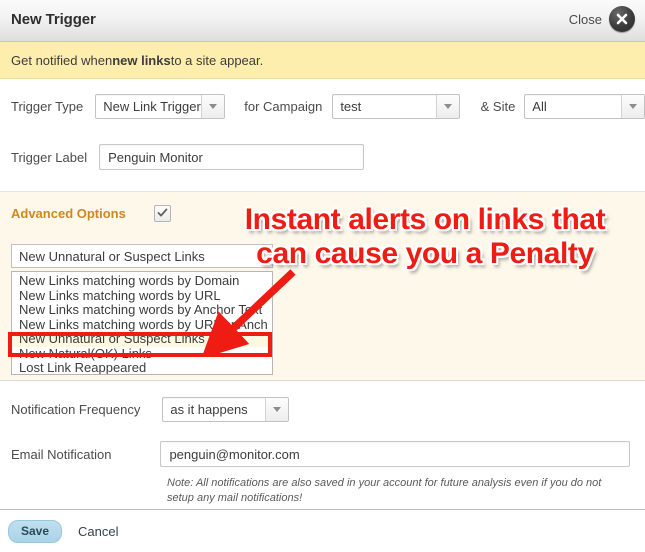  I want to click on notification-frequency-select: as it happens, so click(226, 409).